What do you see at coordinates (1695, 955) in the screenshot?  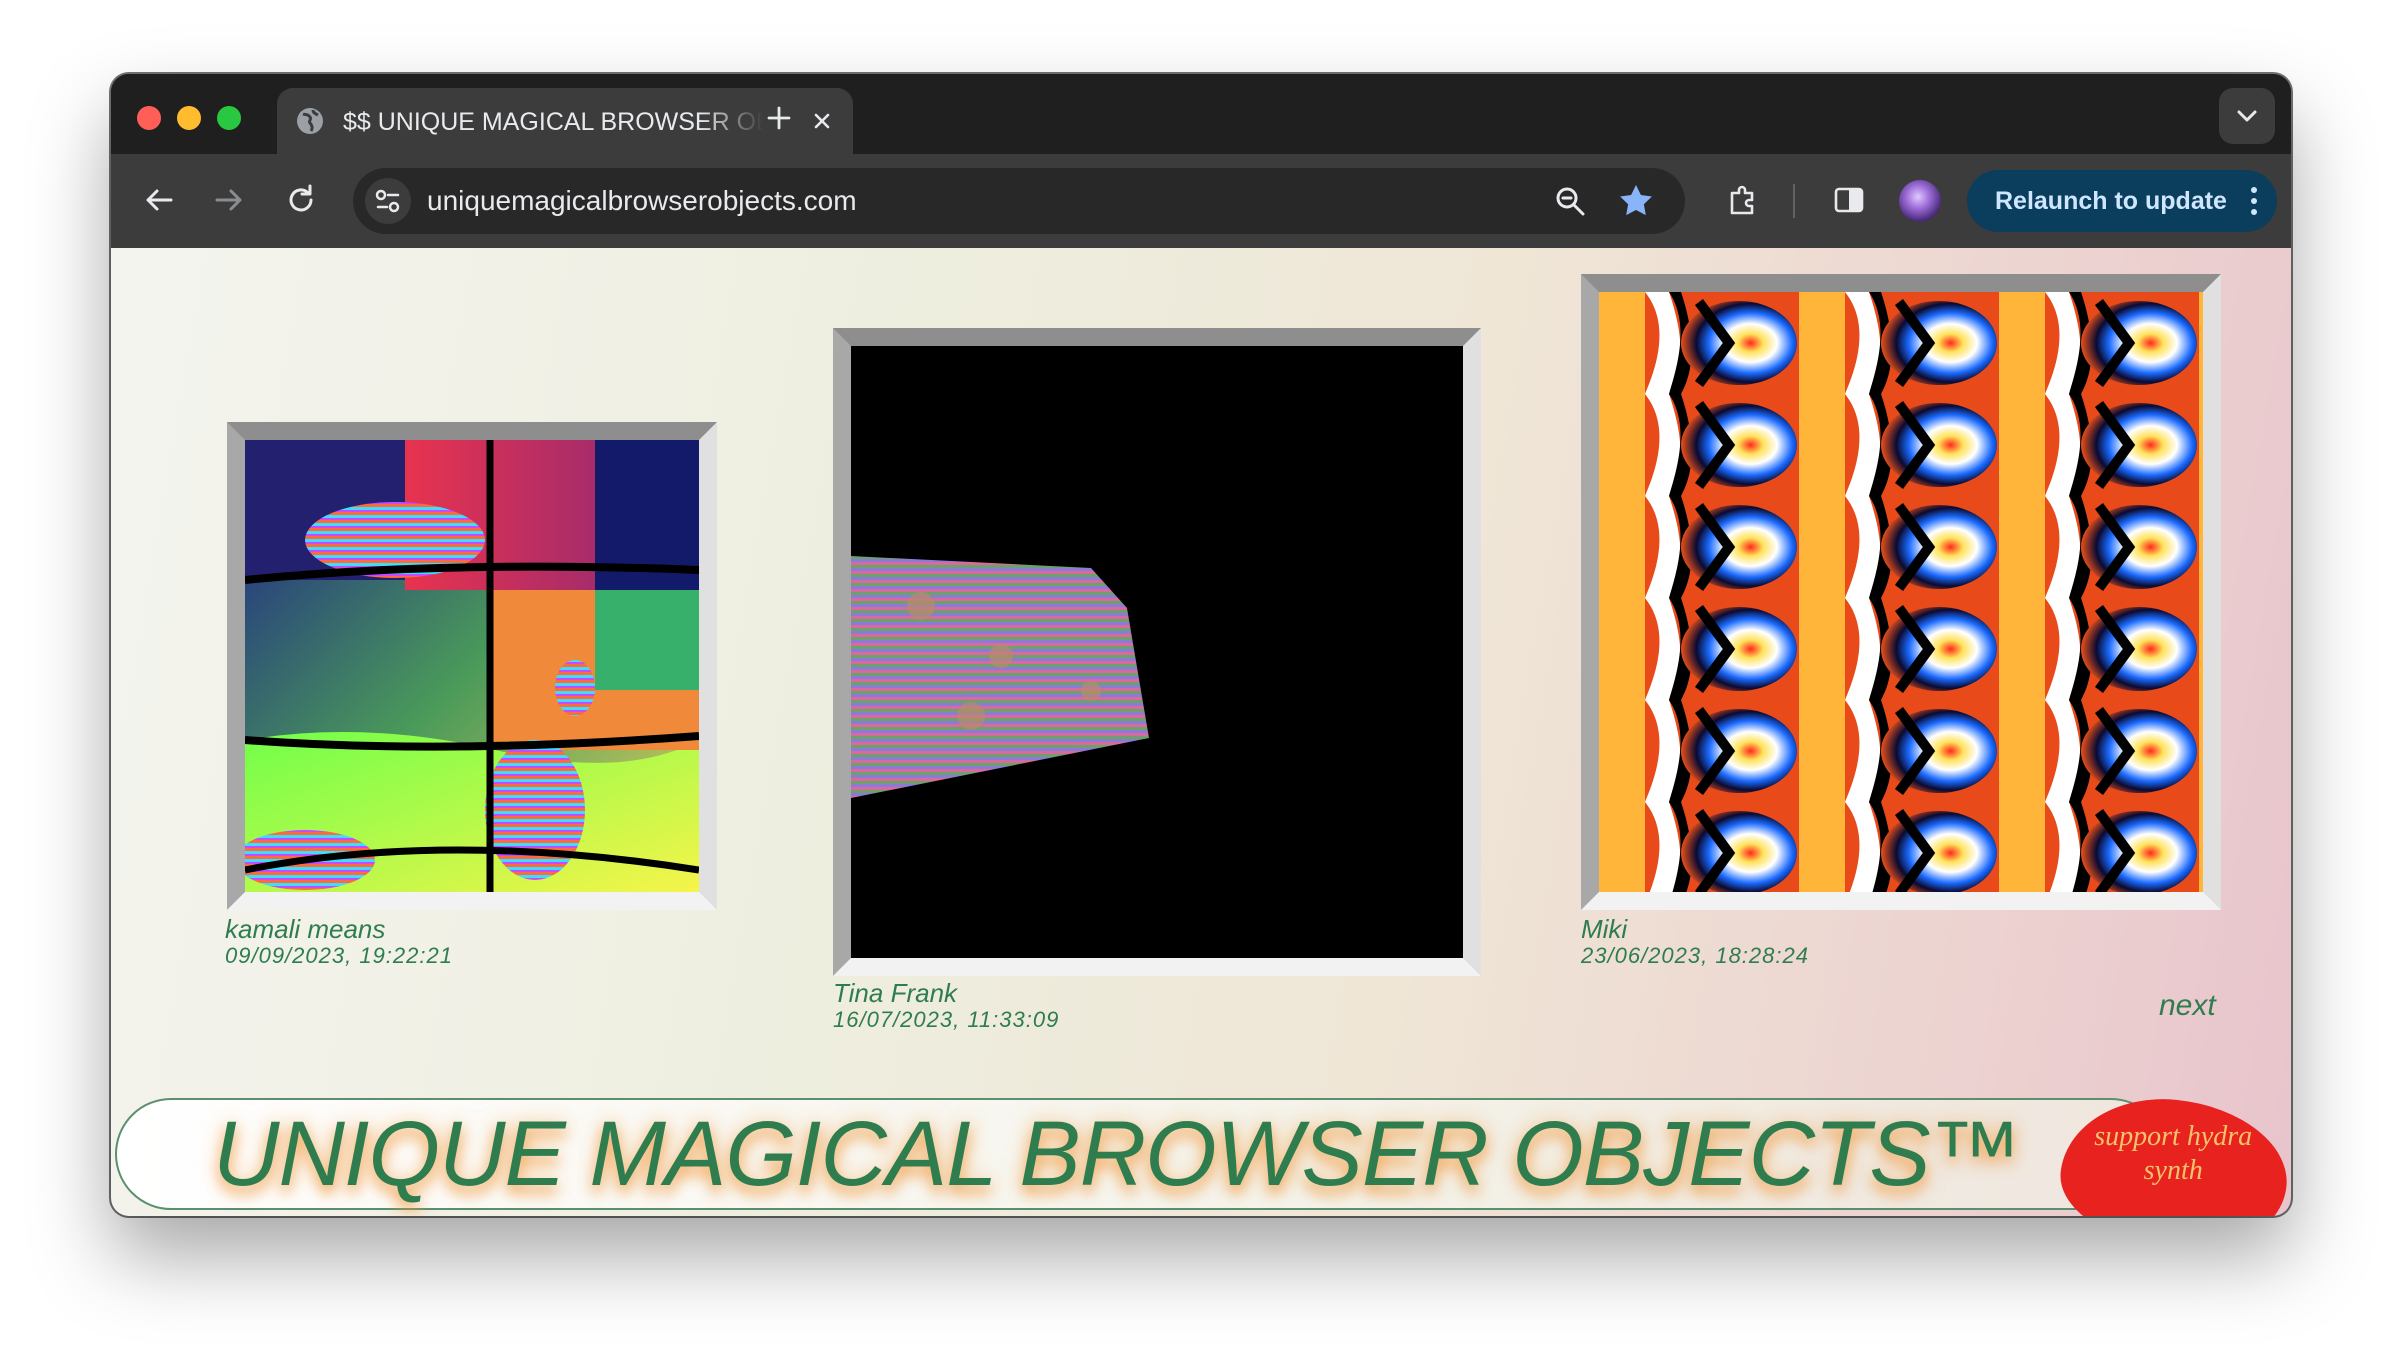 I see `artwork-date: 23/06/2023, 18:28:24` at bounding box center [1695, 955].